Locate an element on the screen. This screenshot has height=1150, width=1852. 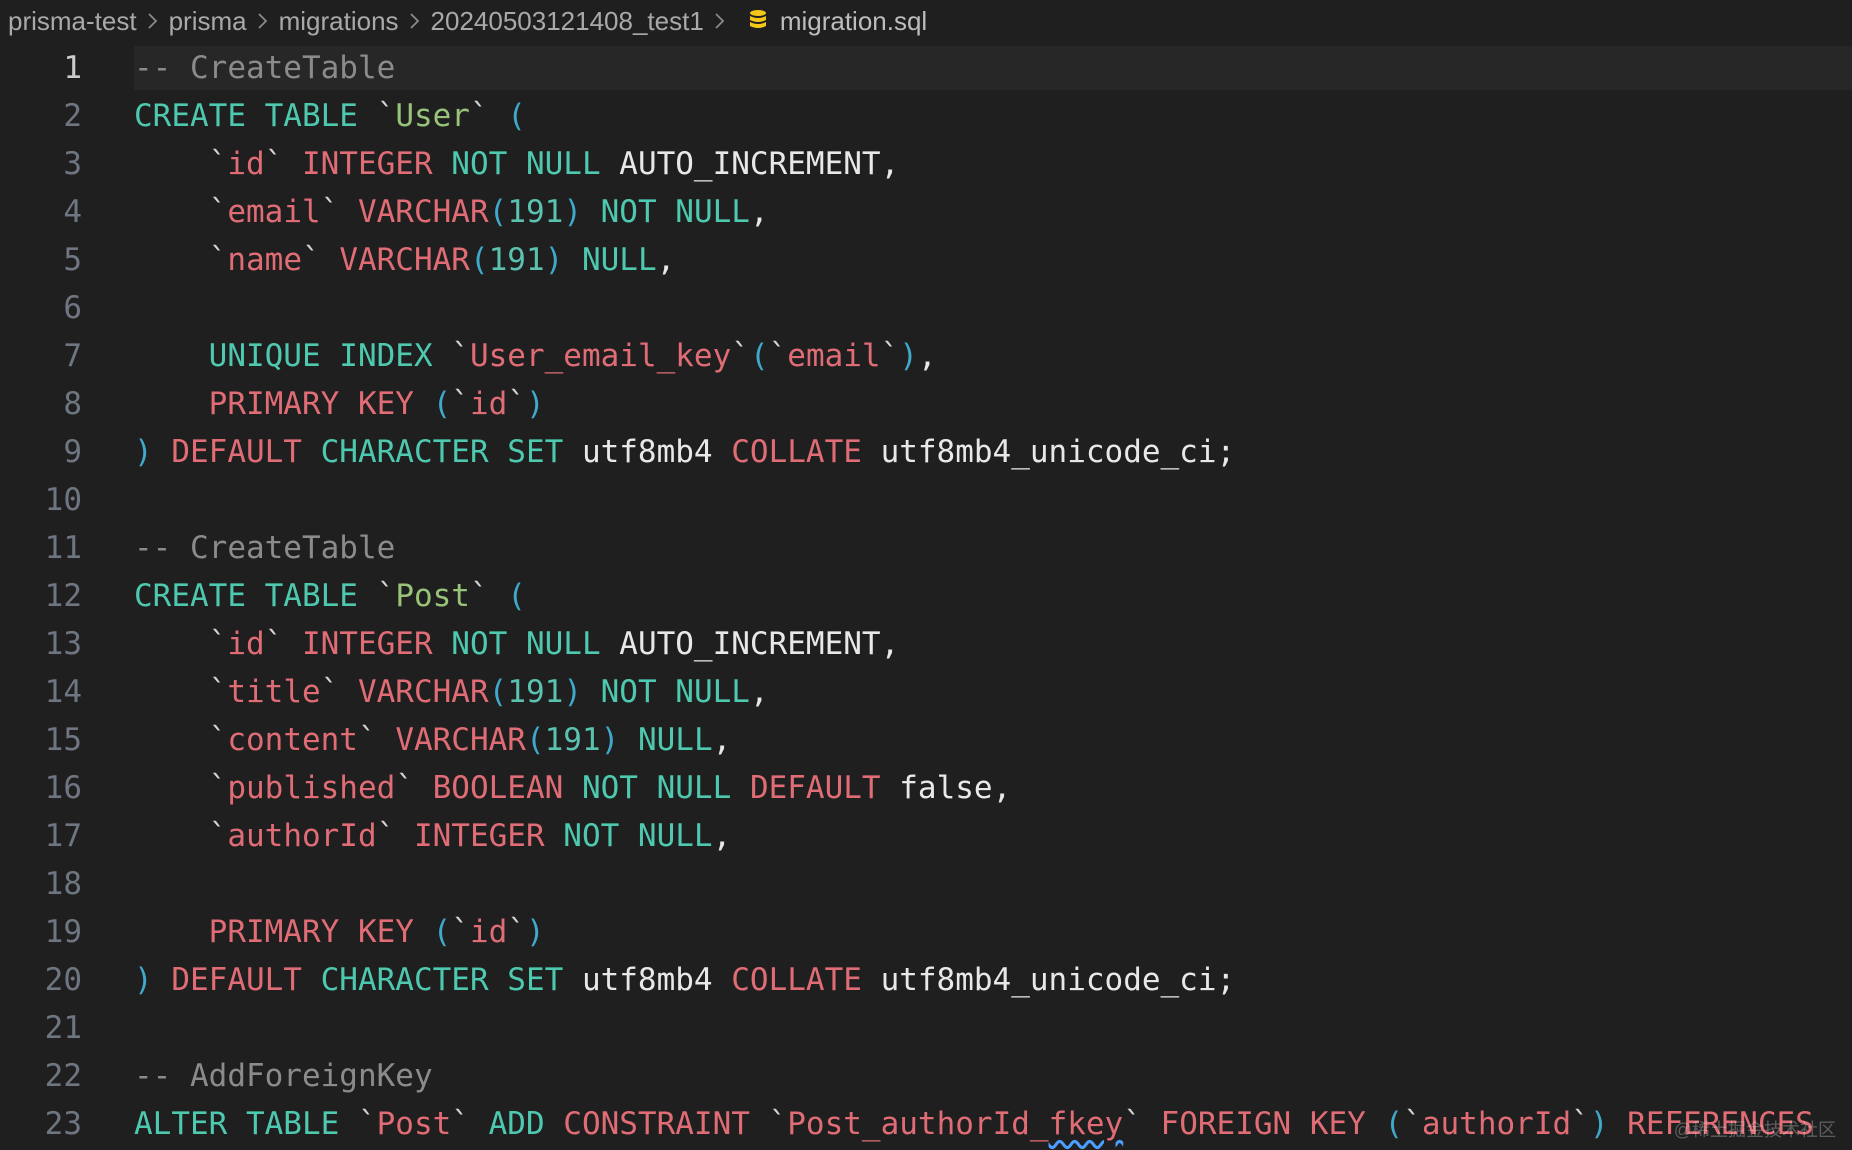
code-token: title is located at coordinates (273, 692).